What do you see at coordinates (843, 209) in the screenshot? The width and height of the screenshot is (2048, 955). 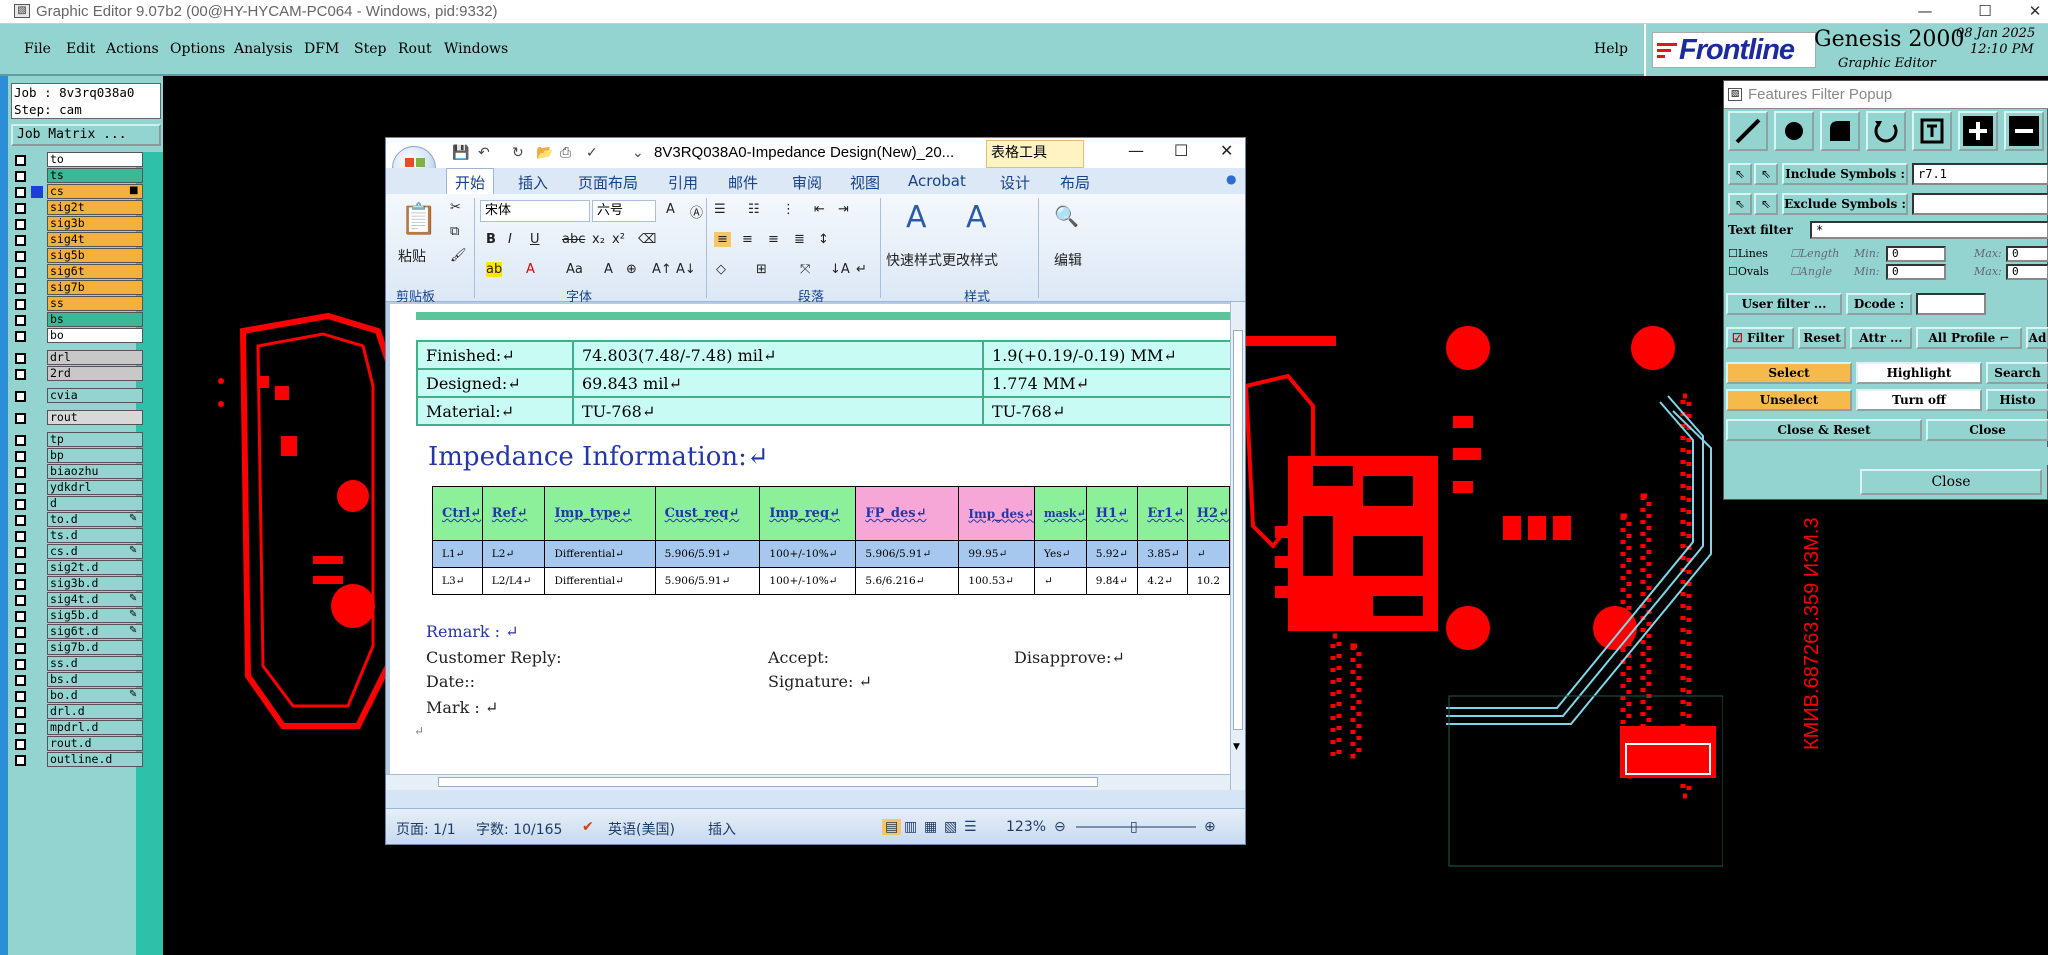 I see `increase-indent-icon: ⇥` at bounding box center [843, 209].